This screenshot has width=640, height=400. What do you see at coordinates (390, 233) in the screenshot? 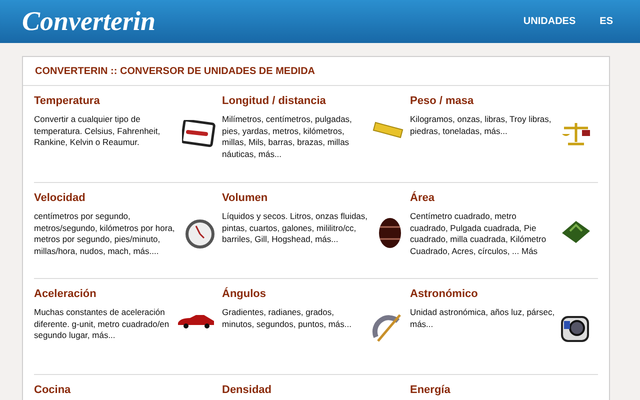
I see `barrel-icon` at bounding box center [390, 233].